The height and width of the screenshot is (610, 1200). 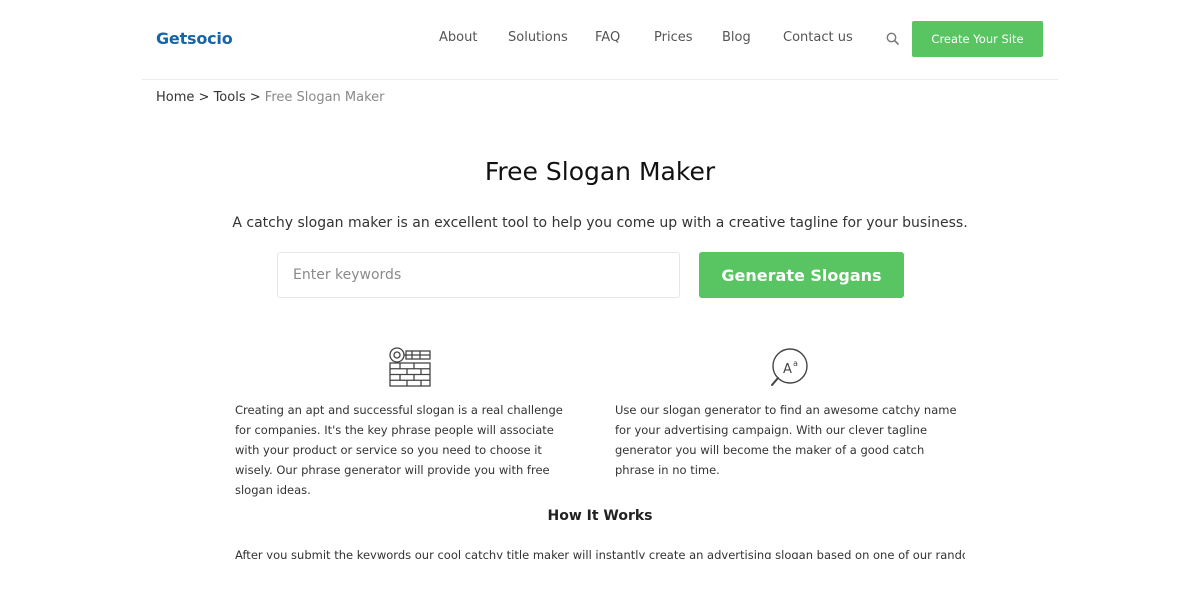 What do you see at coordinates (324, 97) in the screenshot?
I see `breadcrumb-current: Free Slogan Maker` at bounding box center [324, 97].